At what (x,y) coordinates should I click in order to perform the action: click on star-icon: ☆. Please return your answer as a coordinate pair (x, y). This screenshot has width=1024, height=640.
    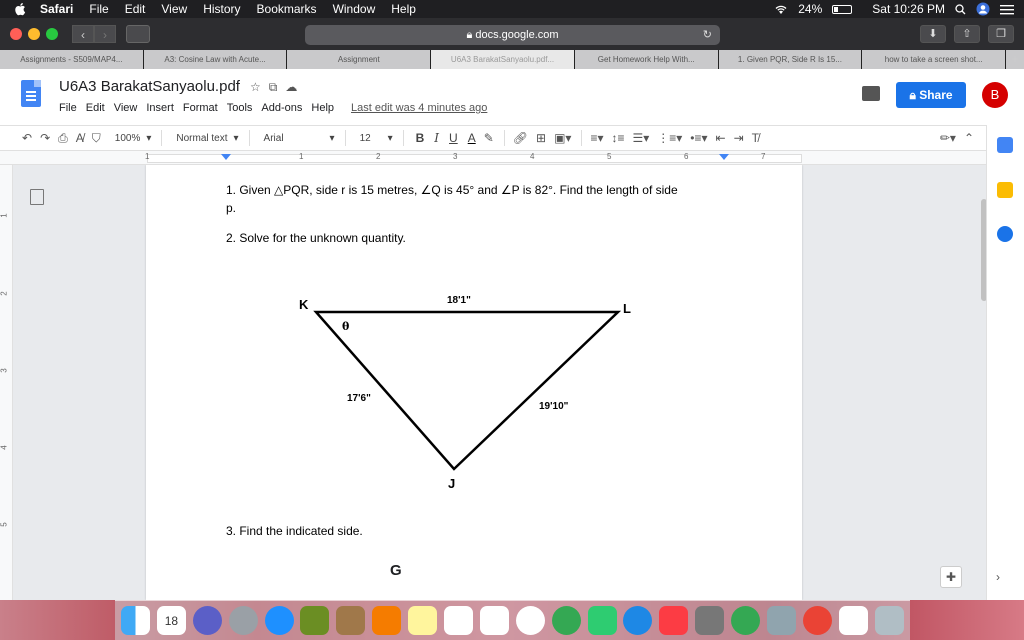
    Looking at the image, I should click on (255, 87).